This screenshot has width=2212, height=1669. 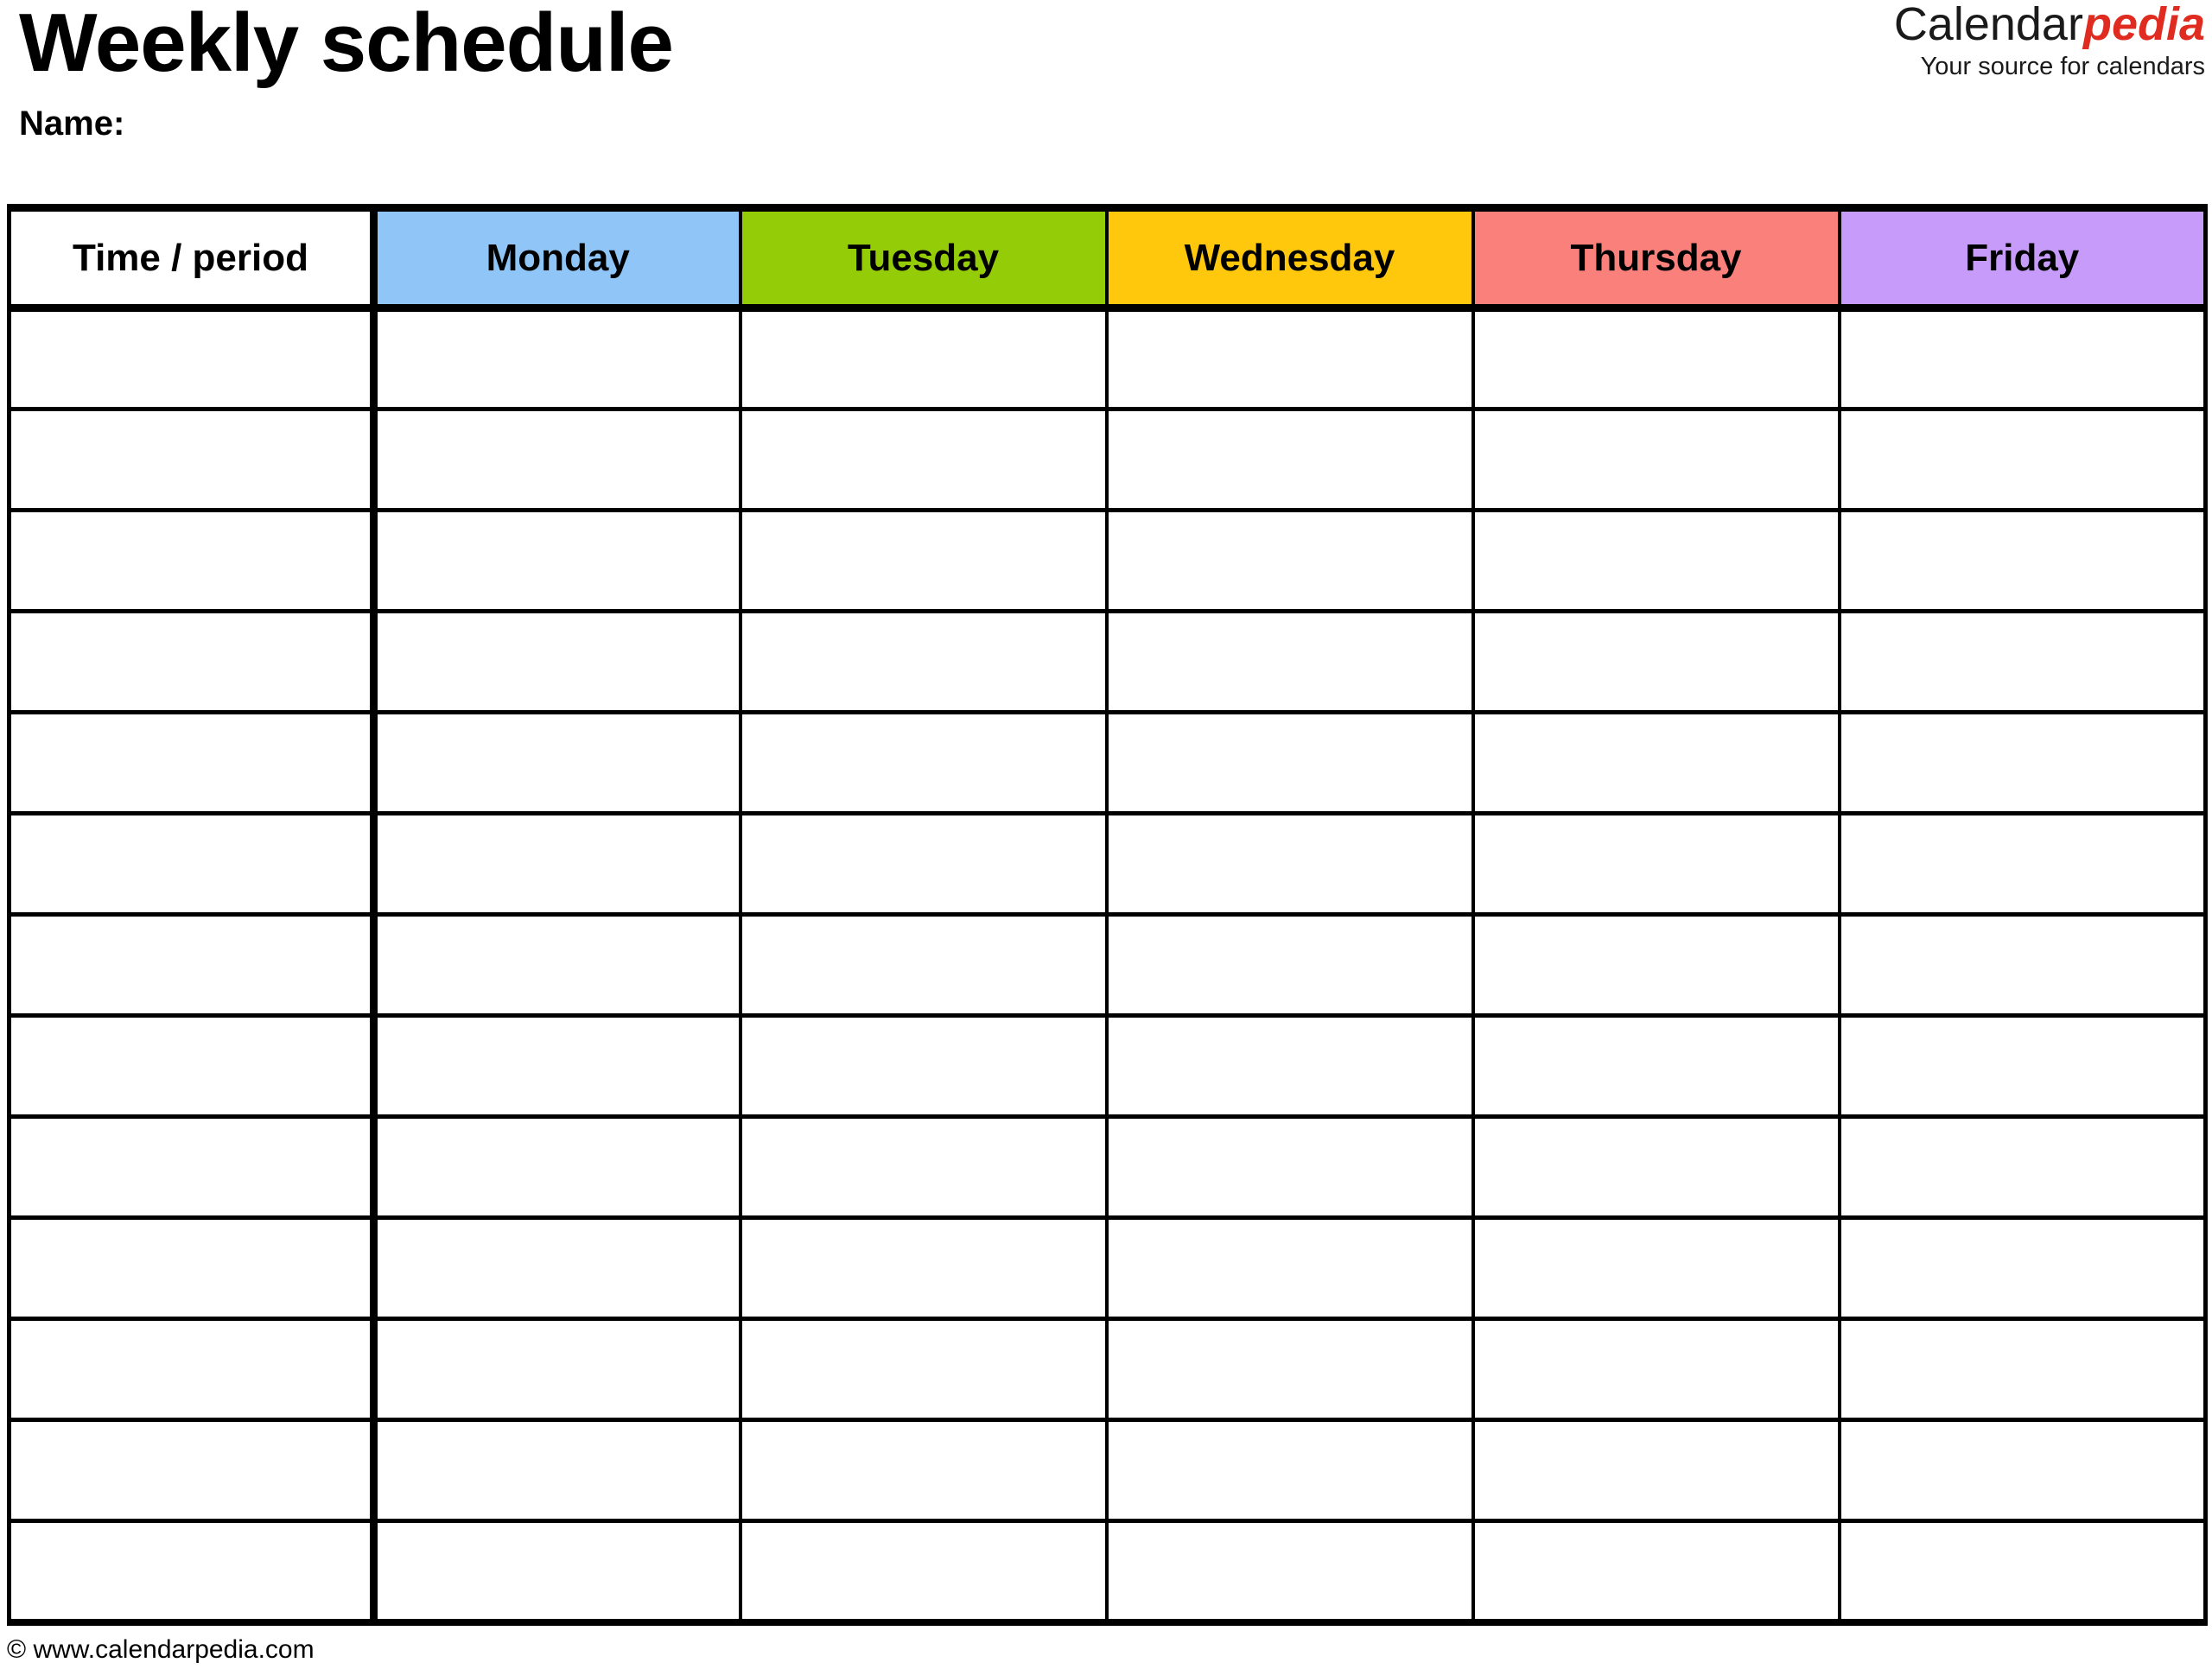 What do you see at coordinates (1289, 258) in the screenshot?
I see `column-header-wednesday: Wednesday` at bounding box center [1289, 258].